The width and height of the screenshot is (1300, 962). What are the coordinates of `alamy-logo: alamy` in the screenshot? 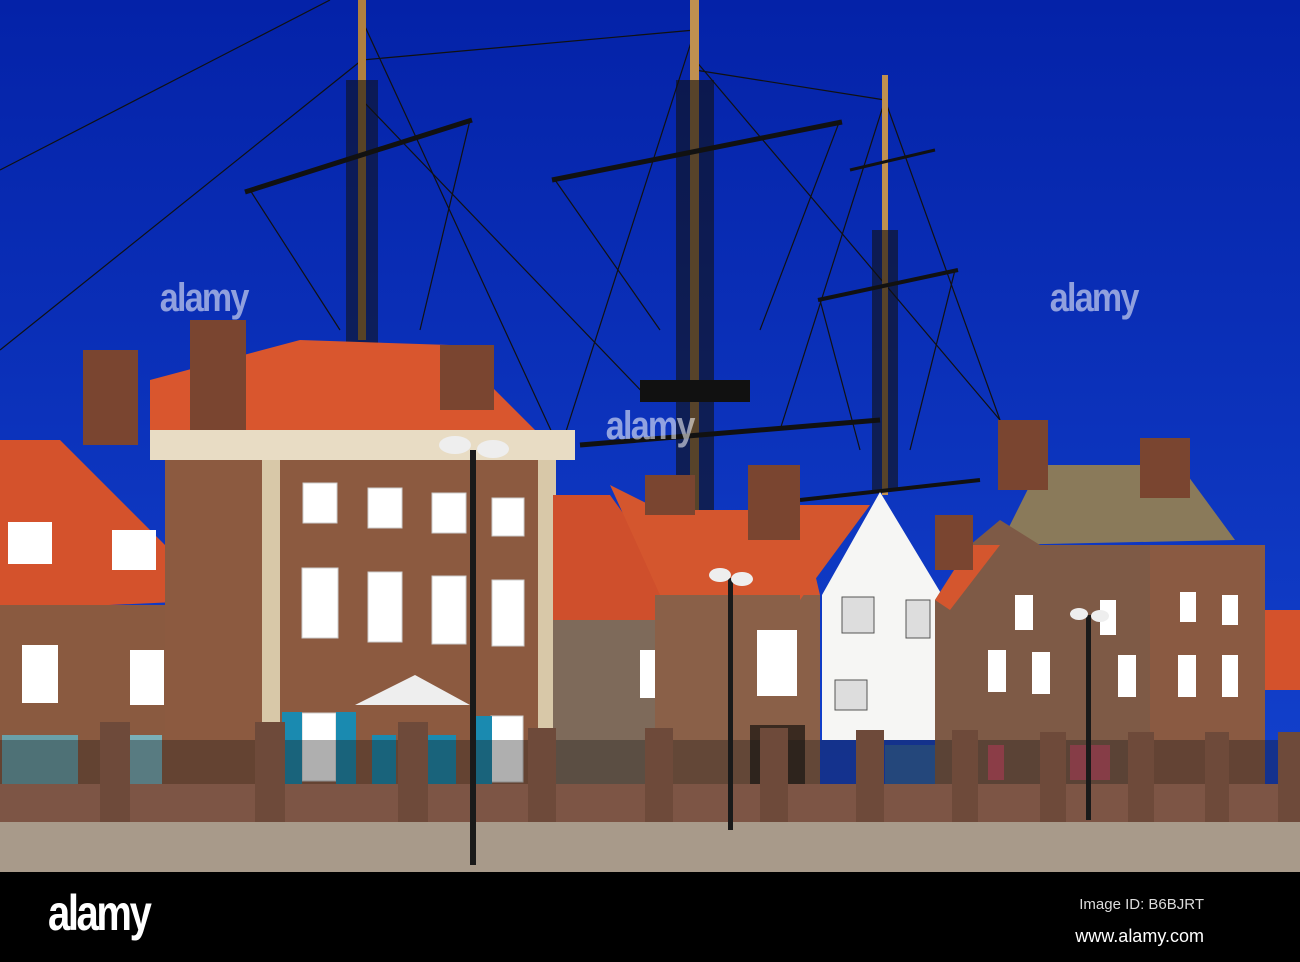 It's located at (100, 913).